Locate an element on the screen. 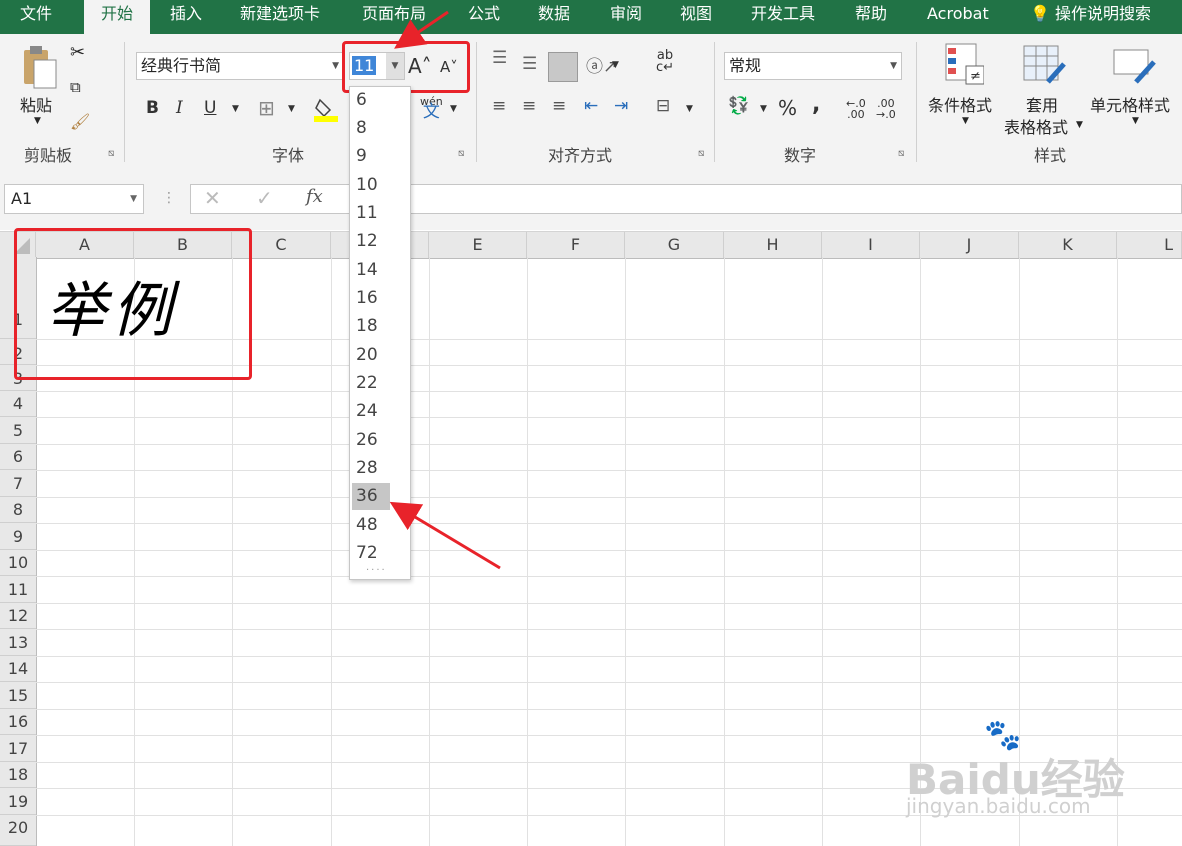 The image size is (1182, 846). paste-button: 粘贴 is located at coordinates (36, 104).